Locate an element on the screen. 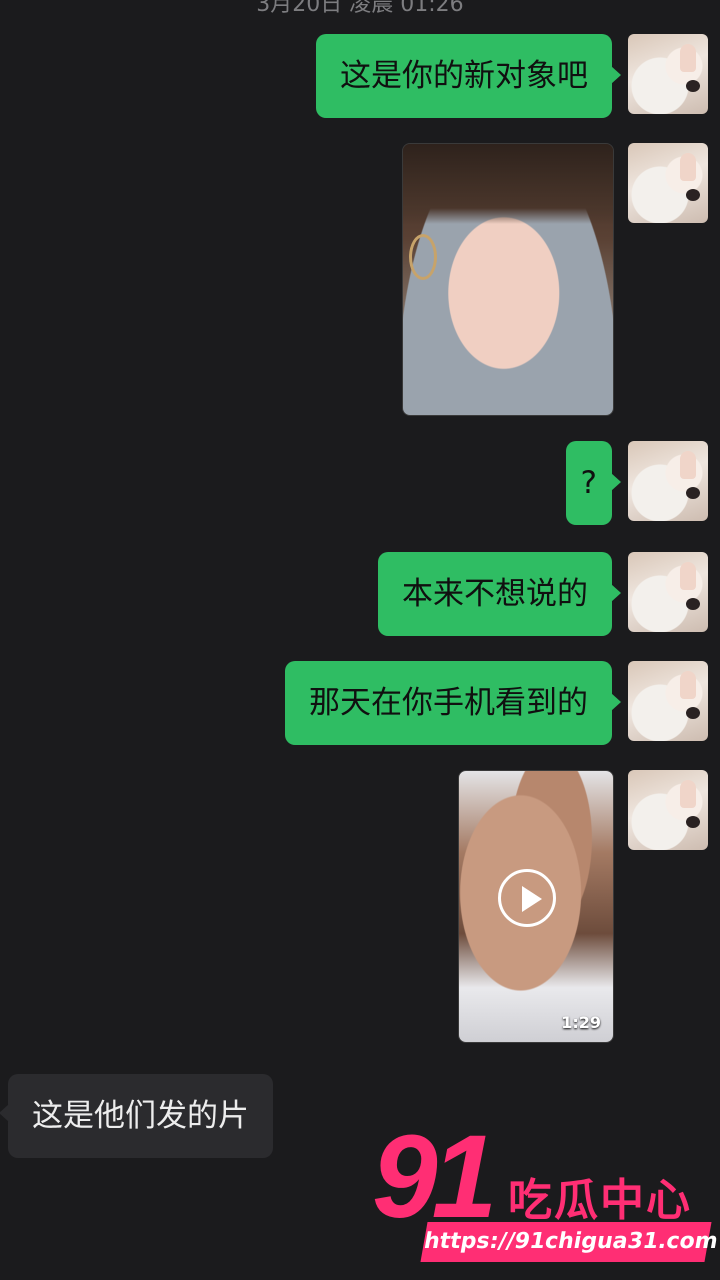 The width and height of the screenshot is (720, 1280). message-bubble-sent: ? is located at coordinates (593, 483).